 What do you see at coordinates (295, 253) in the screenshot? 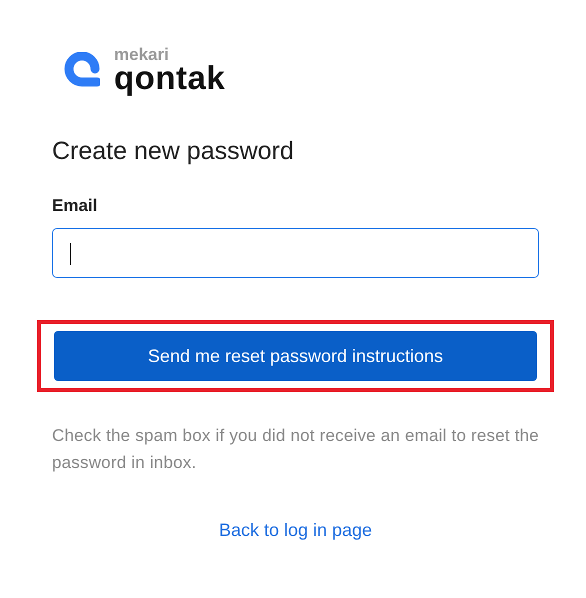
I see `email-field` at bounding box center [295, 253].